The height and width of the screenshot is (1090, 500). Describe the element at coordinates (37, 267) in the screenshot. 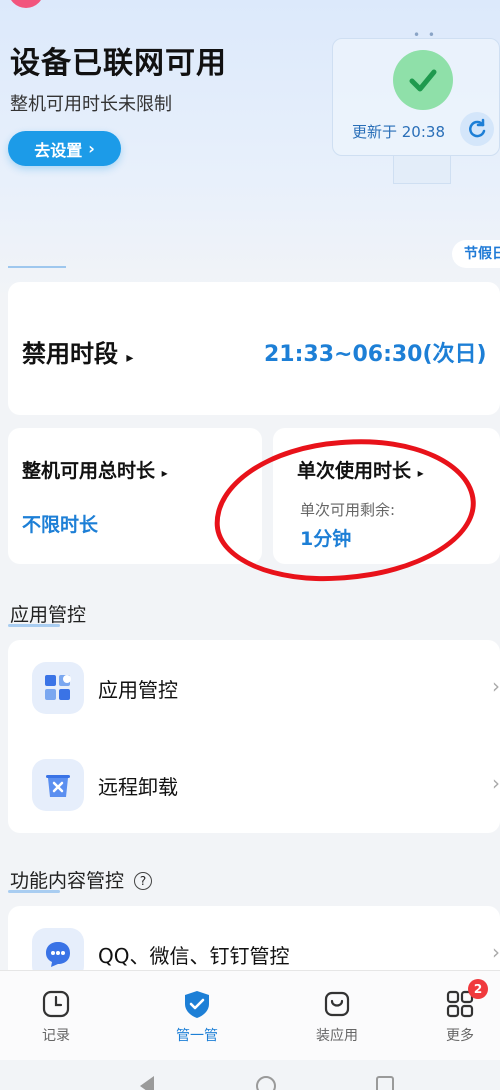

I see `divider` at that location.